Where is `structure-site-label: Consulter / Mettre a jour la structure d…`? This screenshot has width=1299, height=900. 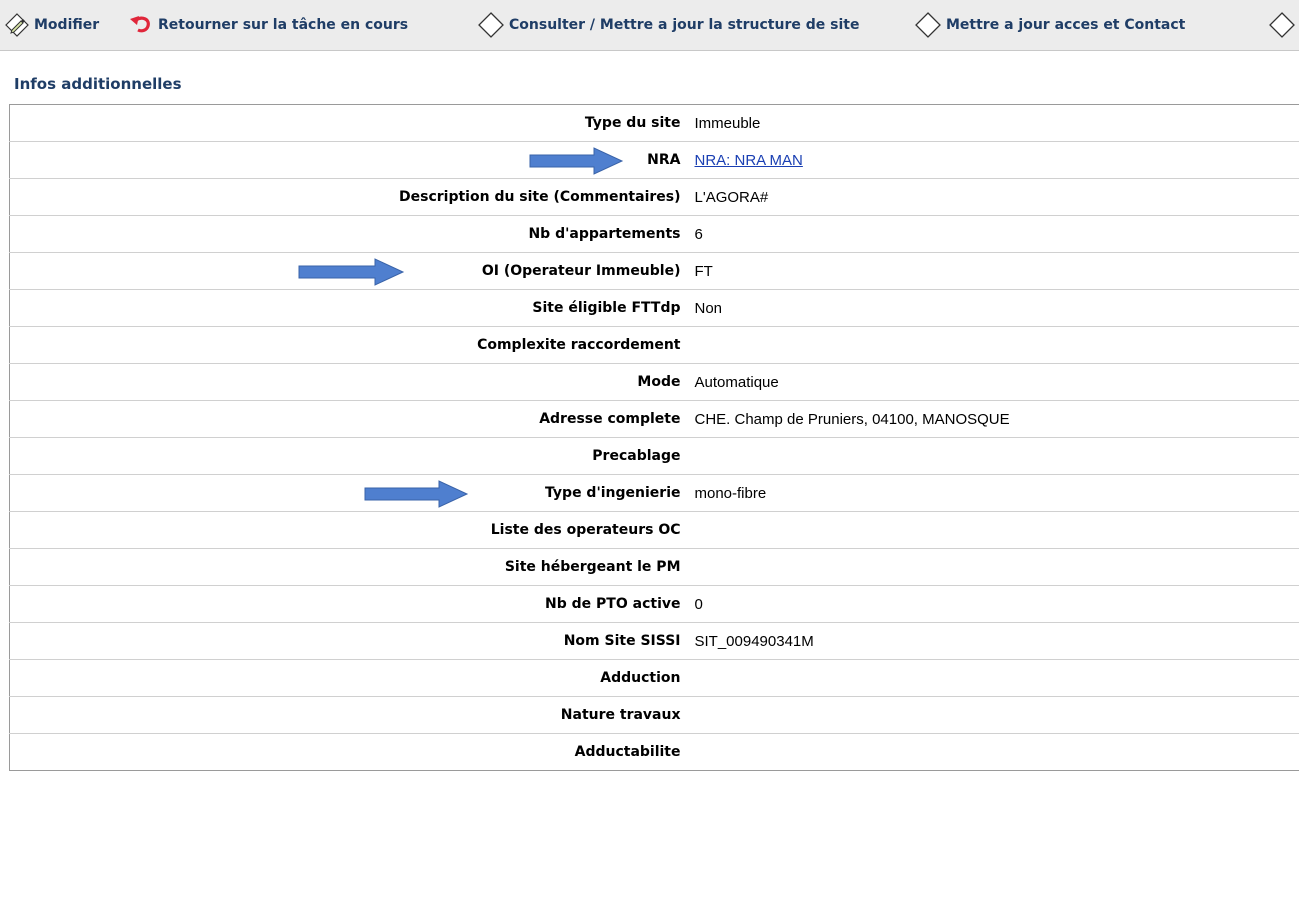
structure-site-label: Consulter / Mettre a jour la structure d… is located at coordinates (684, 25).